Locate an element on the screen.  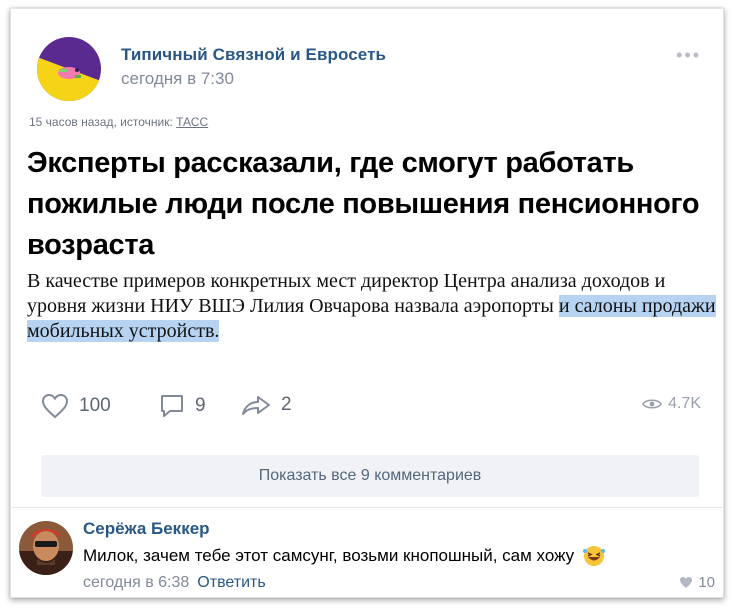
reply-button: Ответить is located at coordinates (231, 582).